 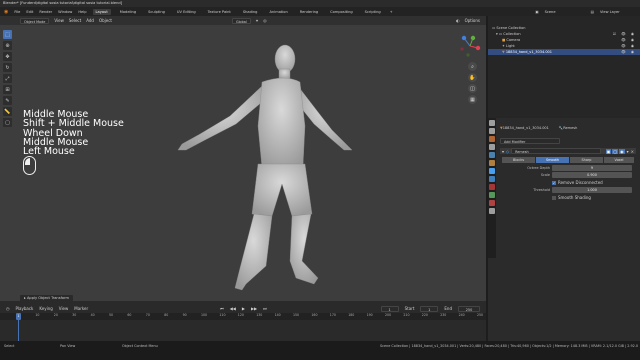 What do you see at coordinates (7, 122) in the screenshot?
I see `add-cube-icon: ▢` at bounding box center [7, 122].